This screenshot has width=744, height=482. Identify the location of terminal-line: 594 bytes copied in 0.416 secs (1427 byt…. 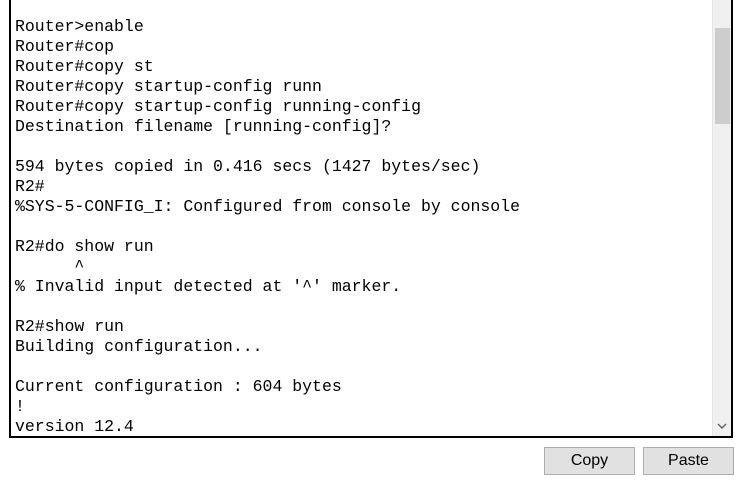
(248, 166).